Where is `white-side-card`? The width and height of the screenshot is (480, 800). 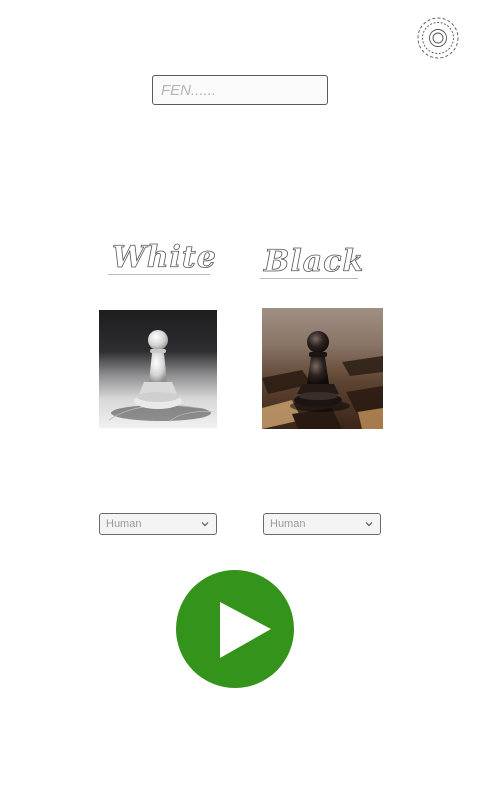 white-side-card is located at coordinates (158, 369).